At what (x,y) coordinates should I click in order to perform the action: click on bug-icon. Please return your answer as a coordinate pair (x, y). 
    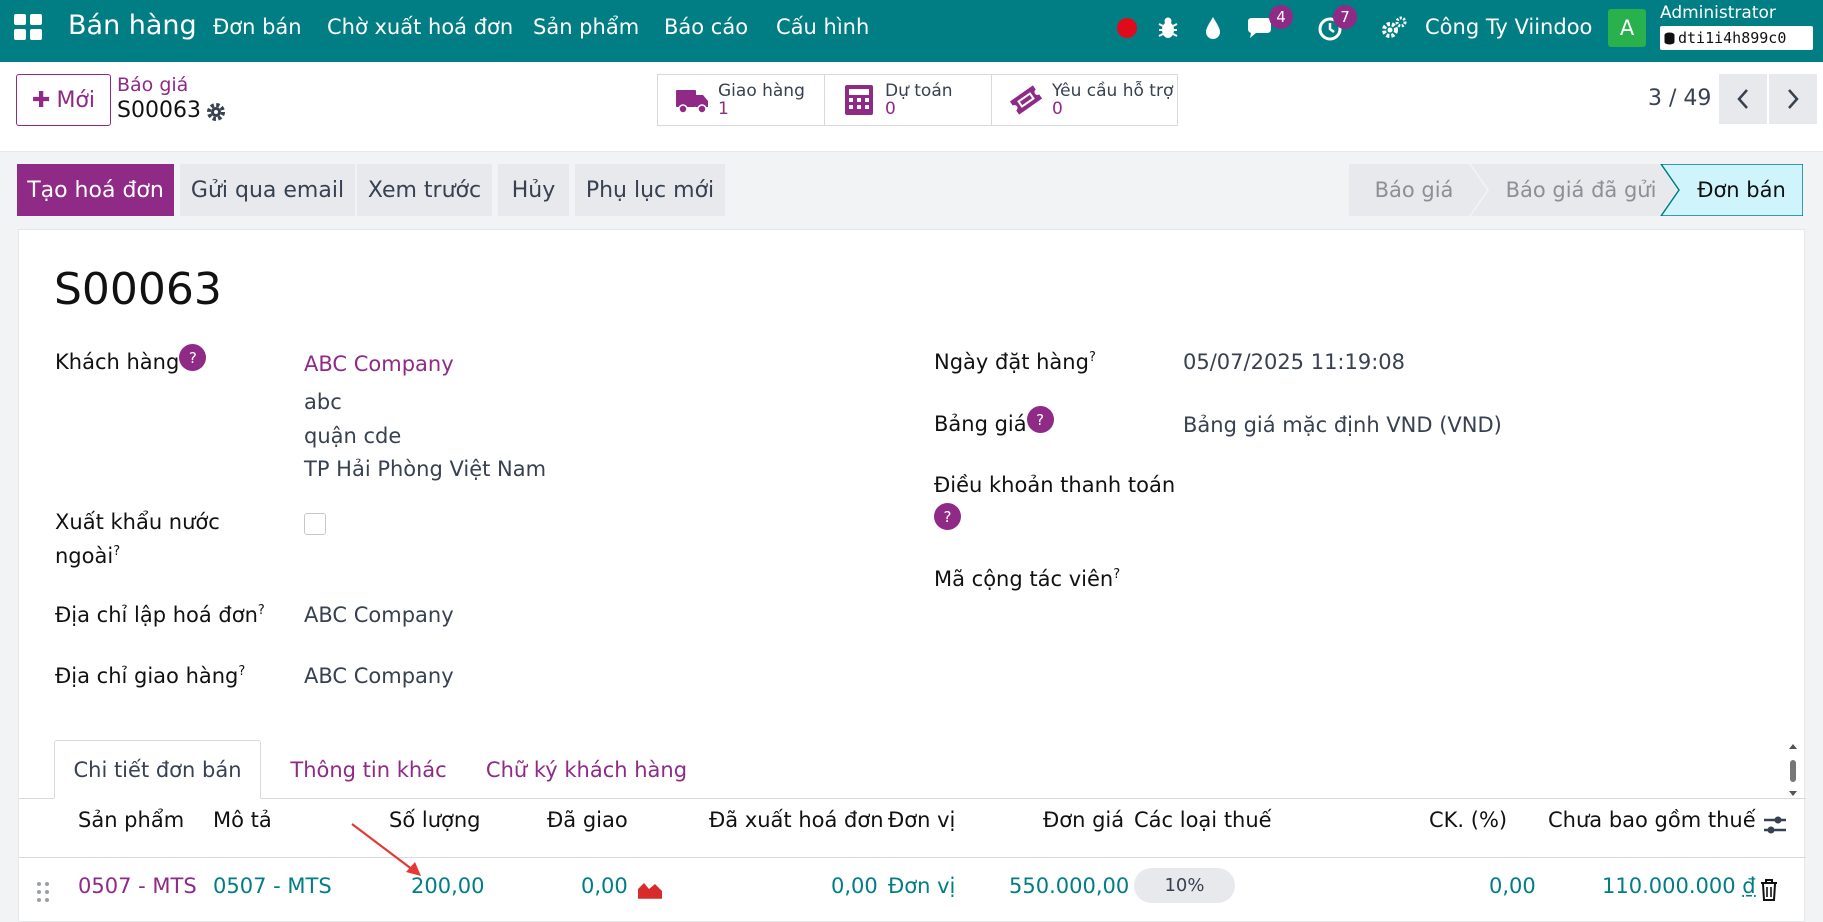
    Looking at the image, I should click on (1168, 28).